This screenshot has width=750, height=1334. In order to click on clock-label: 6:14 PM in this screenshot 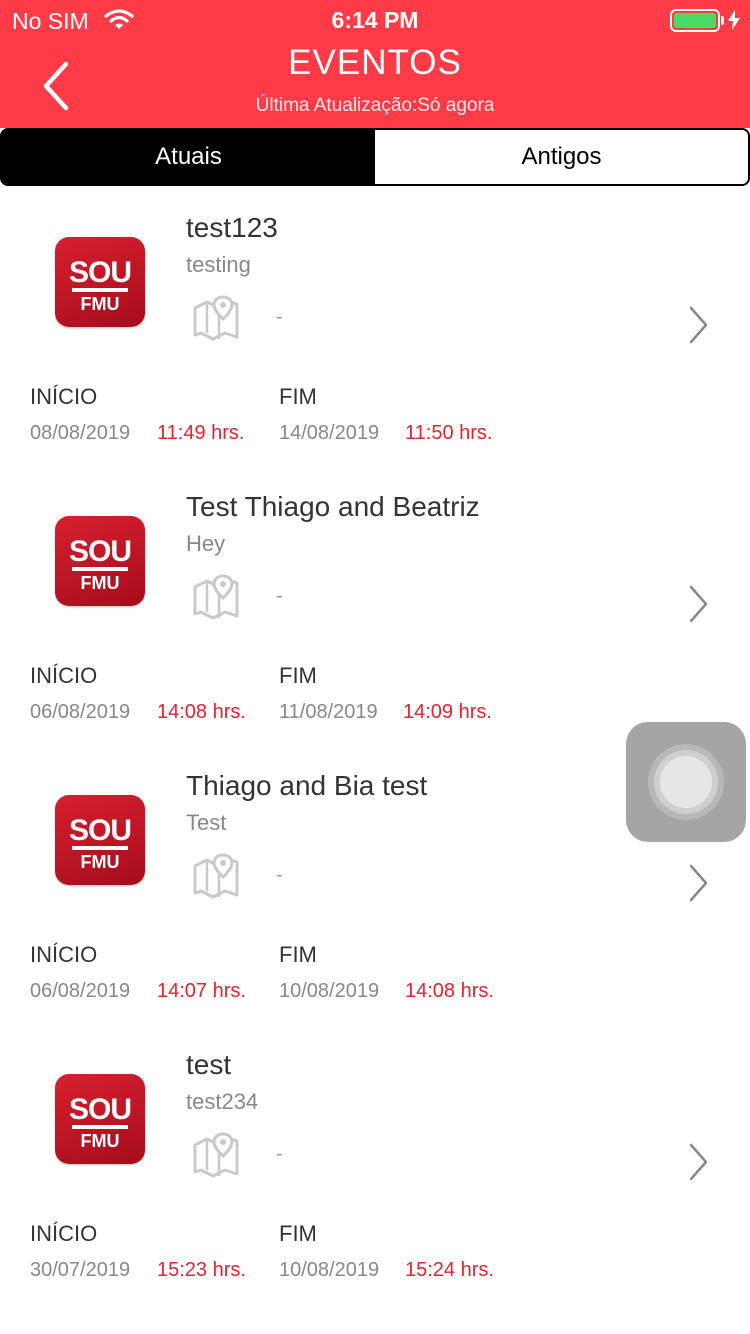, I will do `click(375, 20)`.